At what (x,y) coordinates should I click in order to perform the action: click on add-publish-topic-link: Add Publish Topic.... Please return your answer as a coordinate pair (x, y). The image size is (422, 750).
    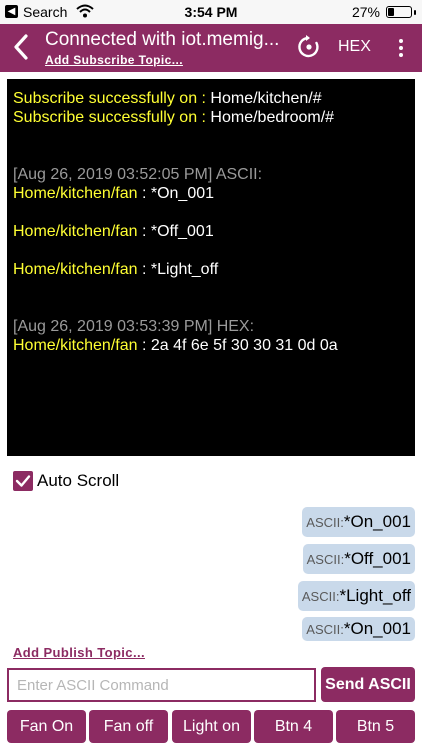
    Looking at the image, I should click on (79, 652).